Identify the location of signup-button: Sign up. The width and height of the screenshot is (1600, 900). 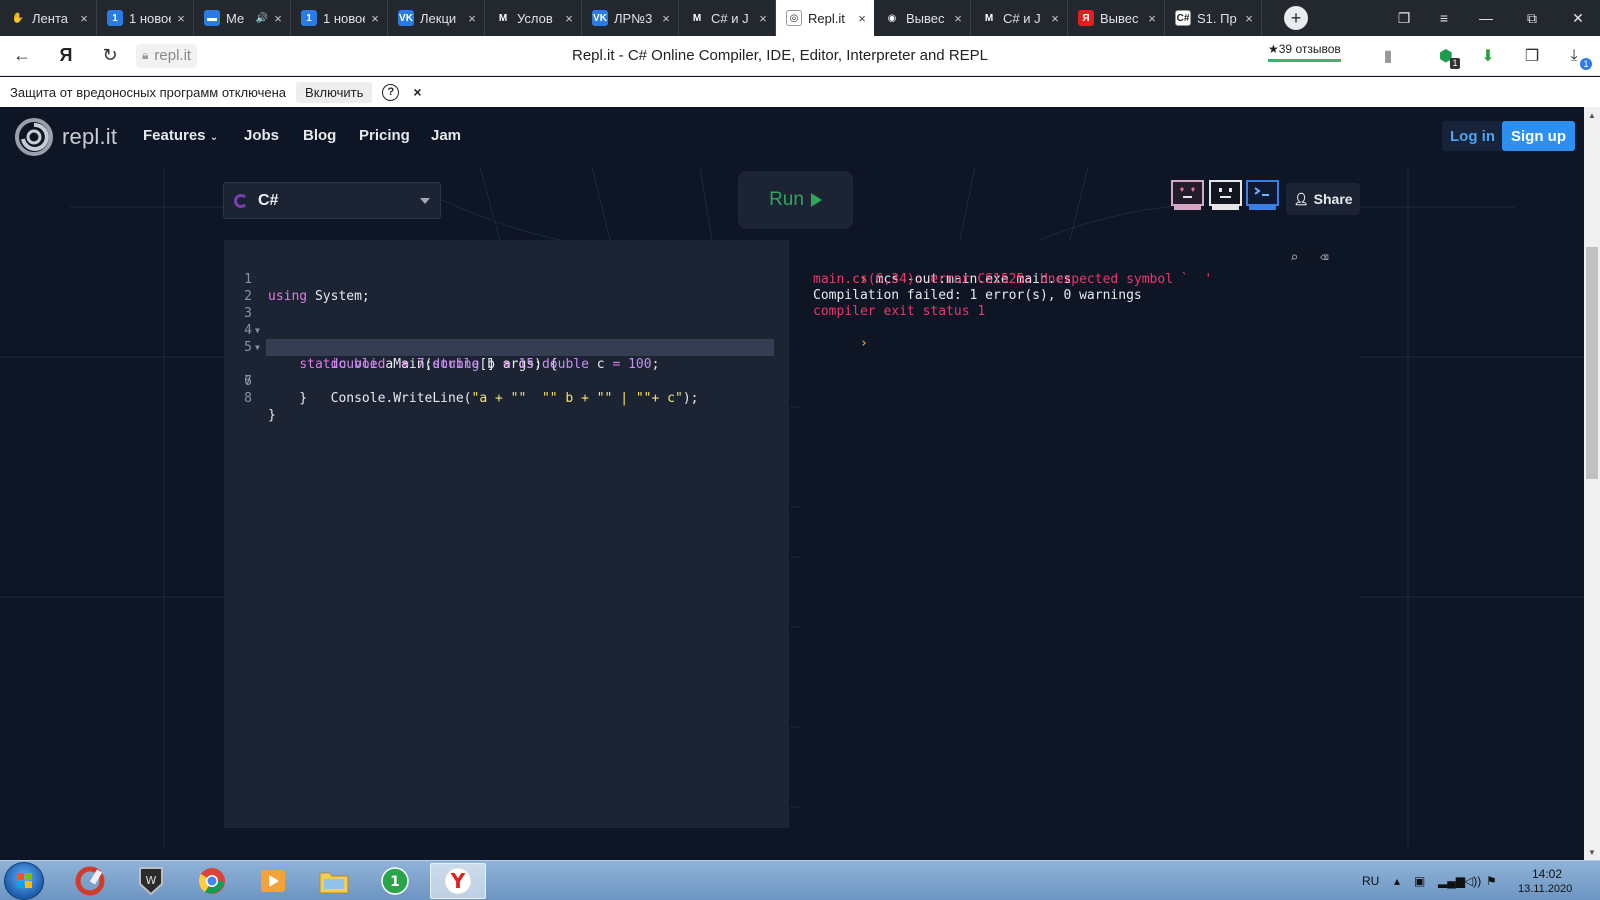
(1538, 136).